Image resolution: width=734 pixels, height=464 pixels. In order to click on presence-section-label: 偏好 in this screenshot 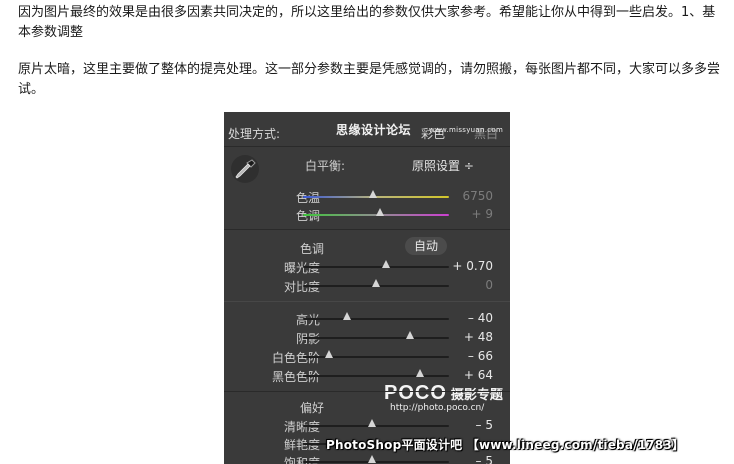, I will do `click(312, 408)`.